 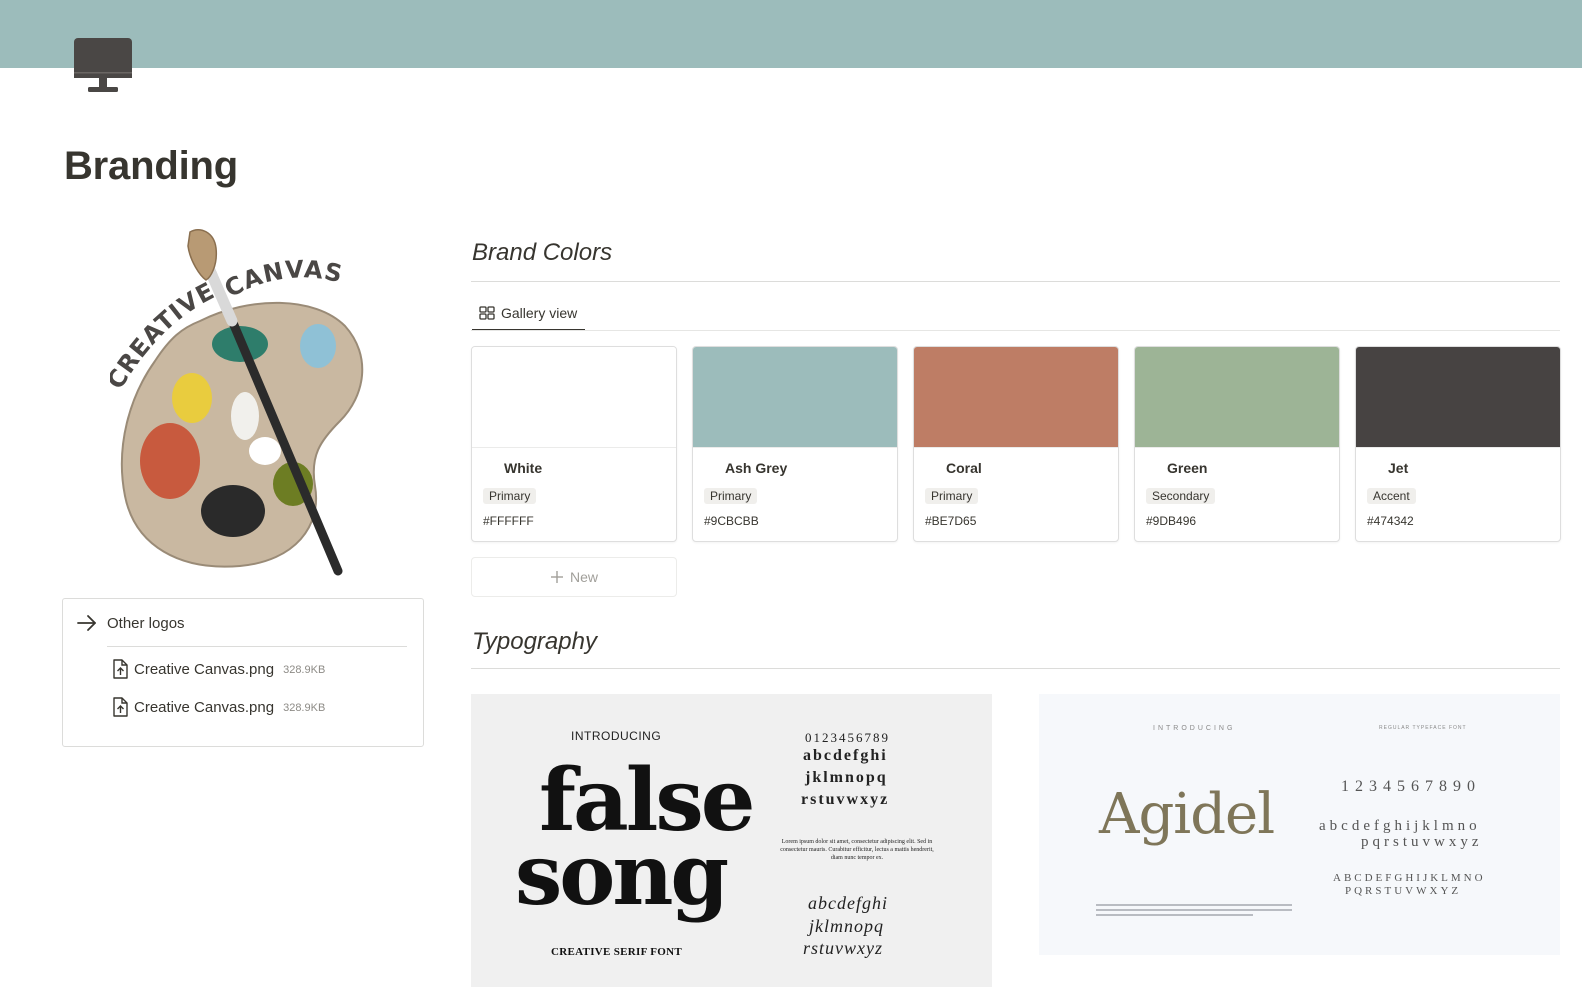 What do you see at coordinates (622, 874) in the screenshot?
I see `specimen-name-line2: song` at bounding box center [622, 874].